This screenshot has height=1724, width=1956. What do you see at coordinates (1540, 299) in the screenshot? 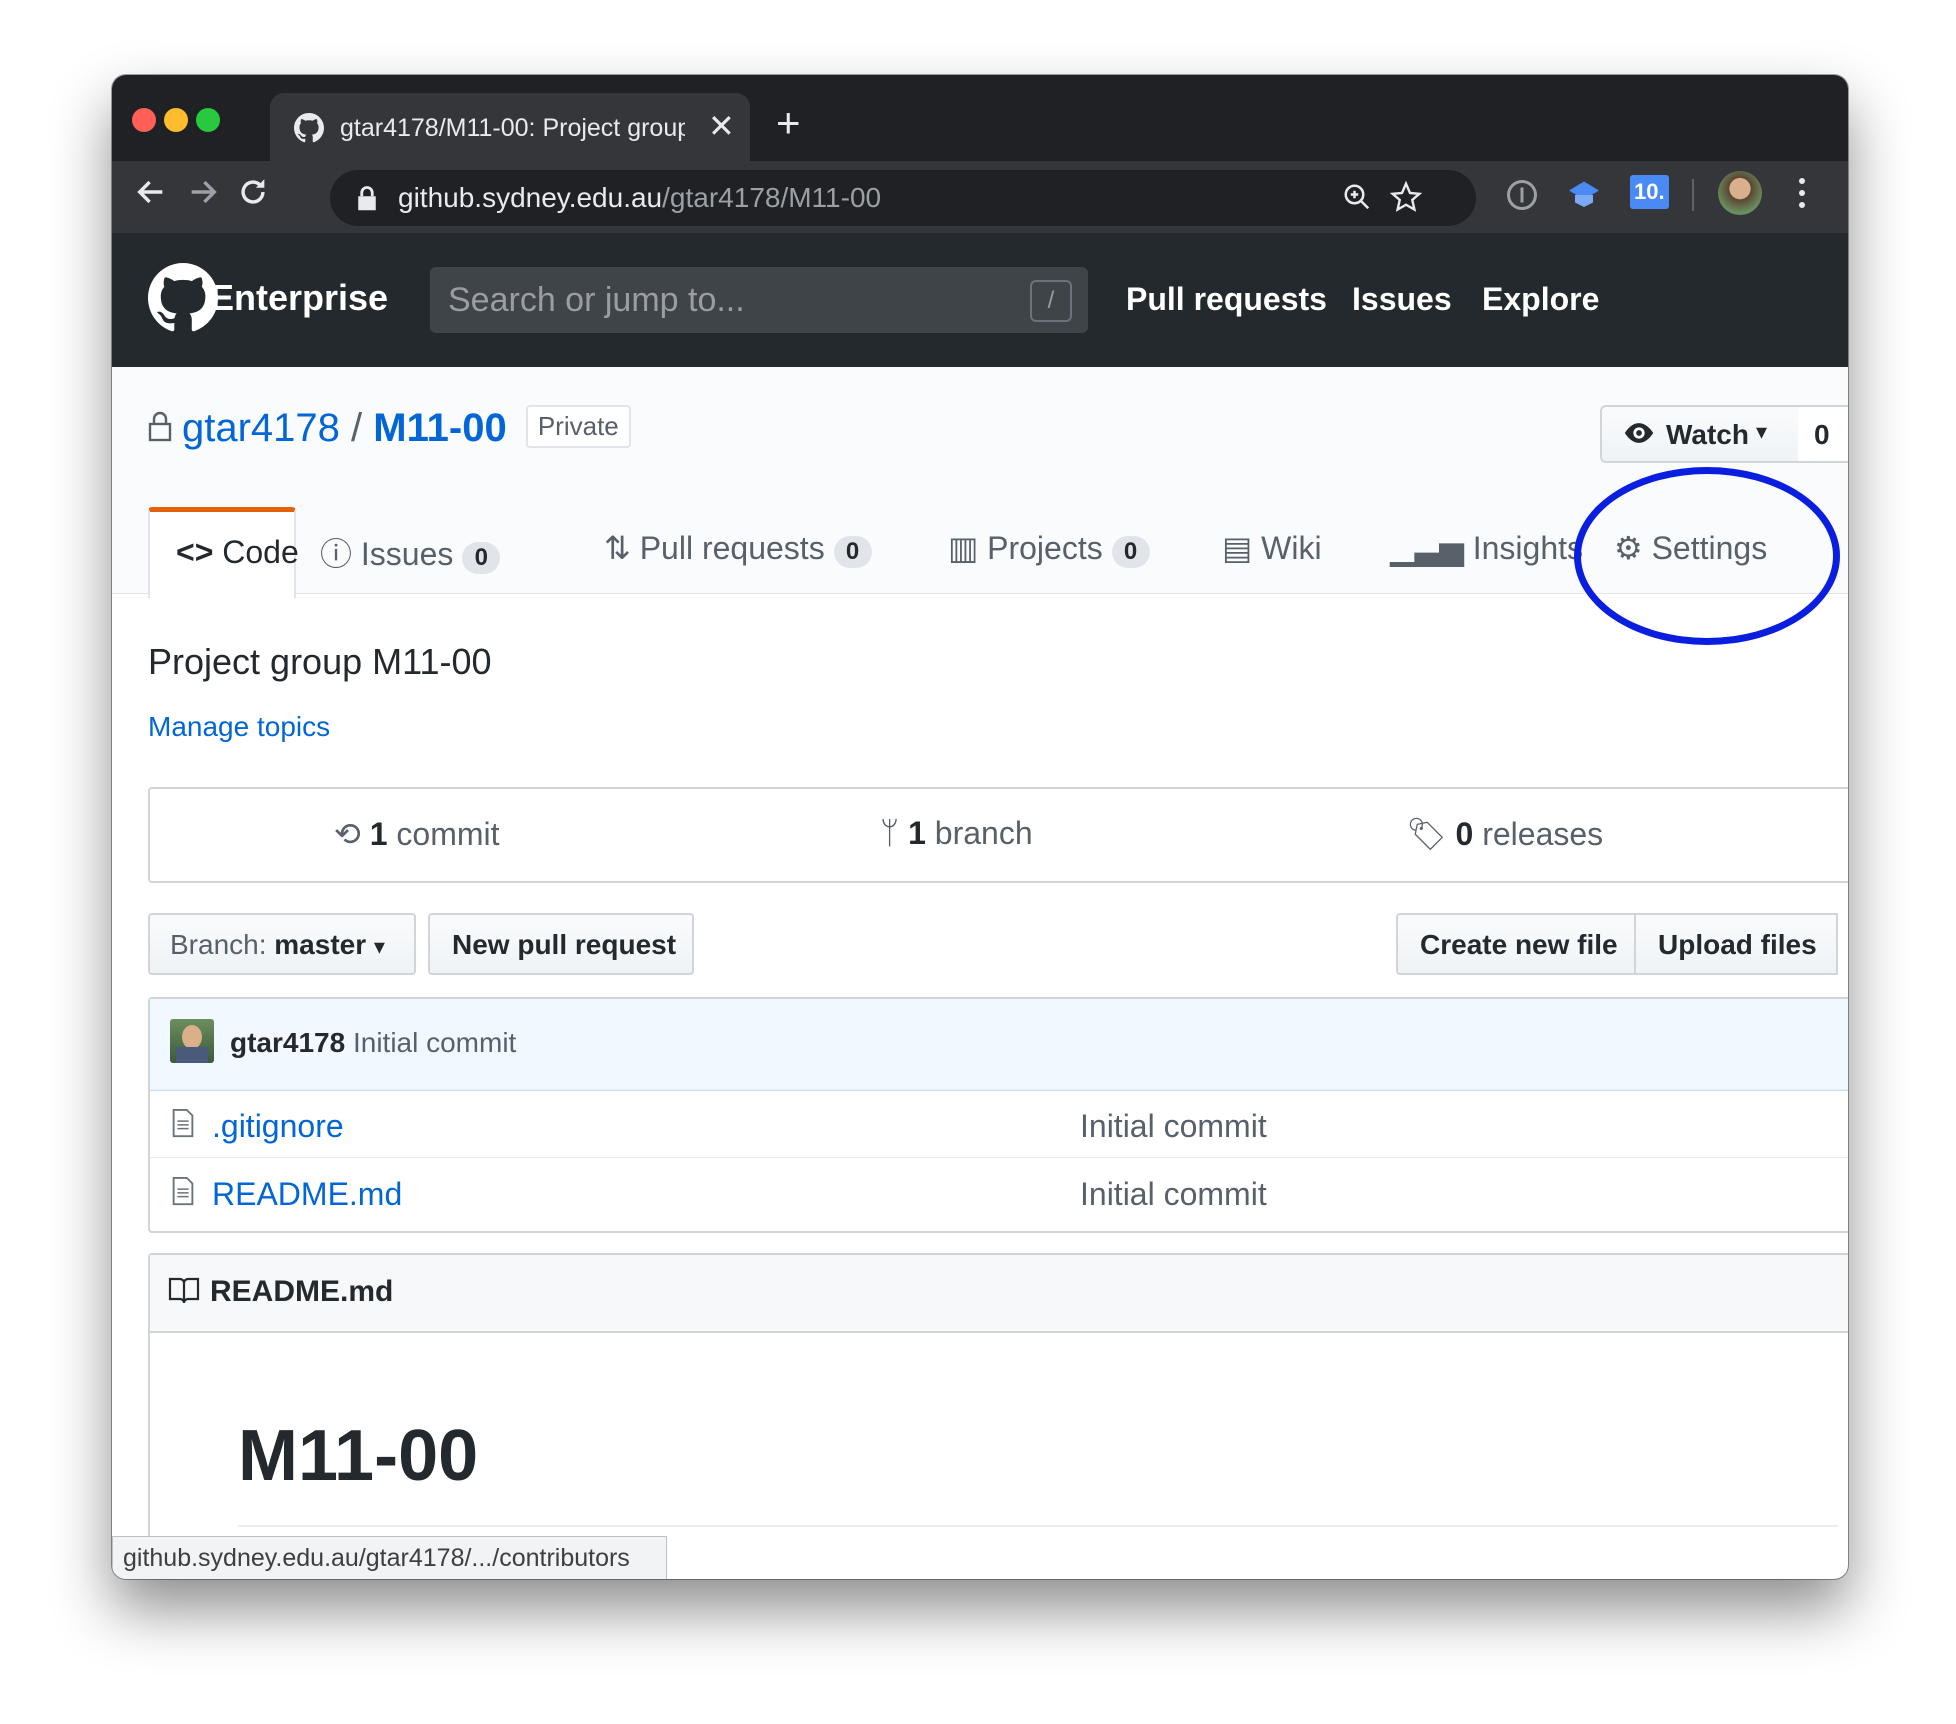
I see `nav-explore: Explore` at bounding box center [1540, 299].